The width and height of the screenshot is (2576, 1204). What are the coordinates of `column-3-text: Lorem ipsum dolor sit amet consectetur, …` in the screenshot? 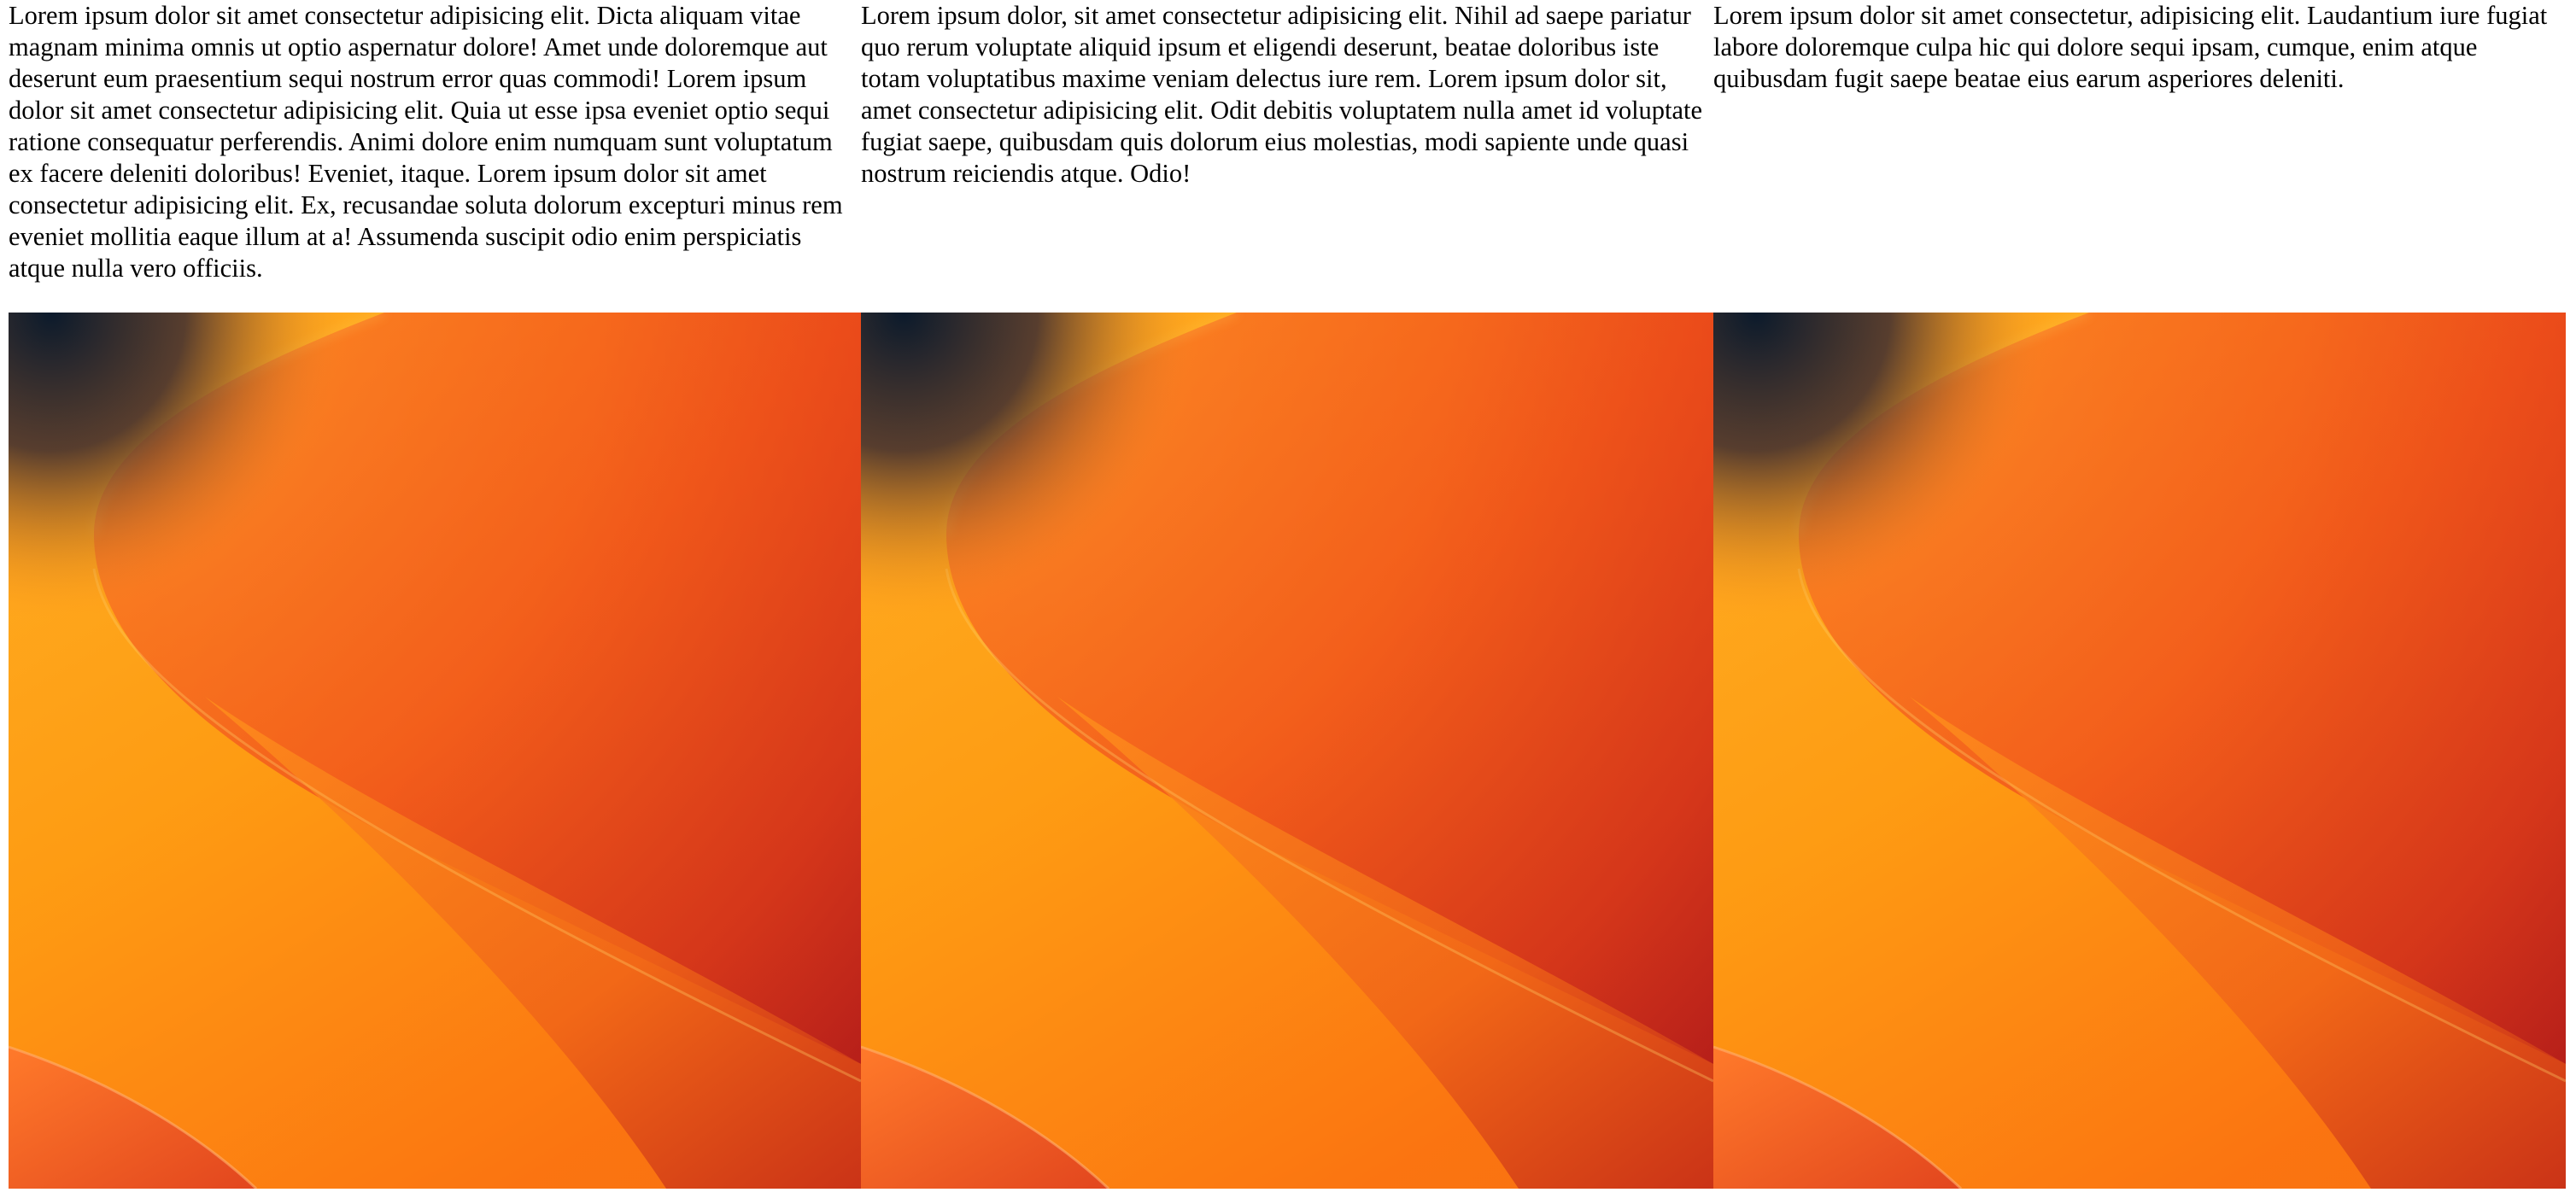 It's located at (2130, 47).